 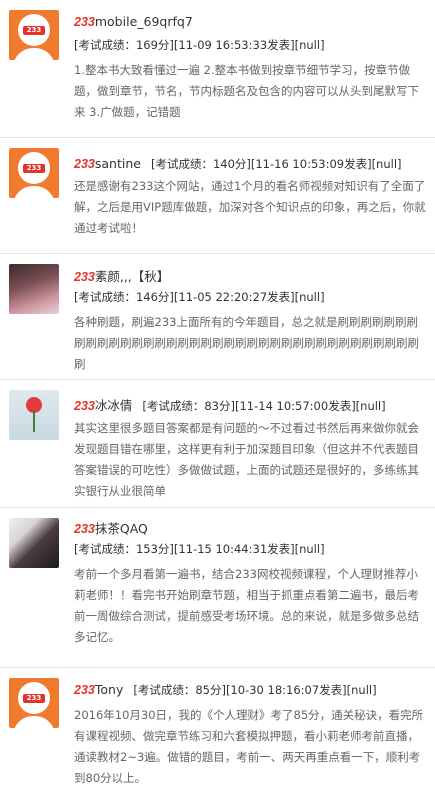 I want to click on score-meta: [考试成绩：146分][11-05 22:20:27发表][null], so click(x=199, y=297).